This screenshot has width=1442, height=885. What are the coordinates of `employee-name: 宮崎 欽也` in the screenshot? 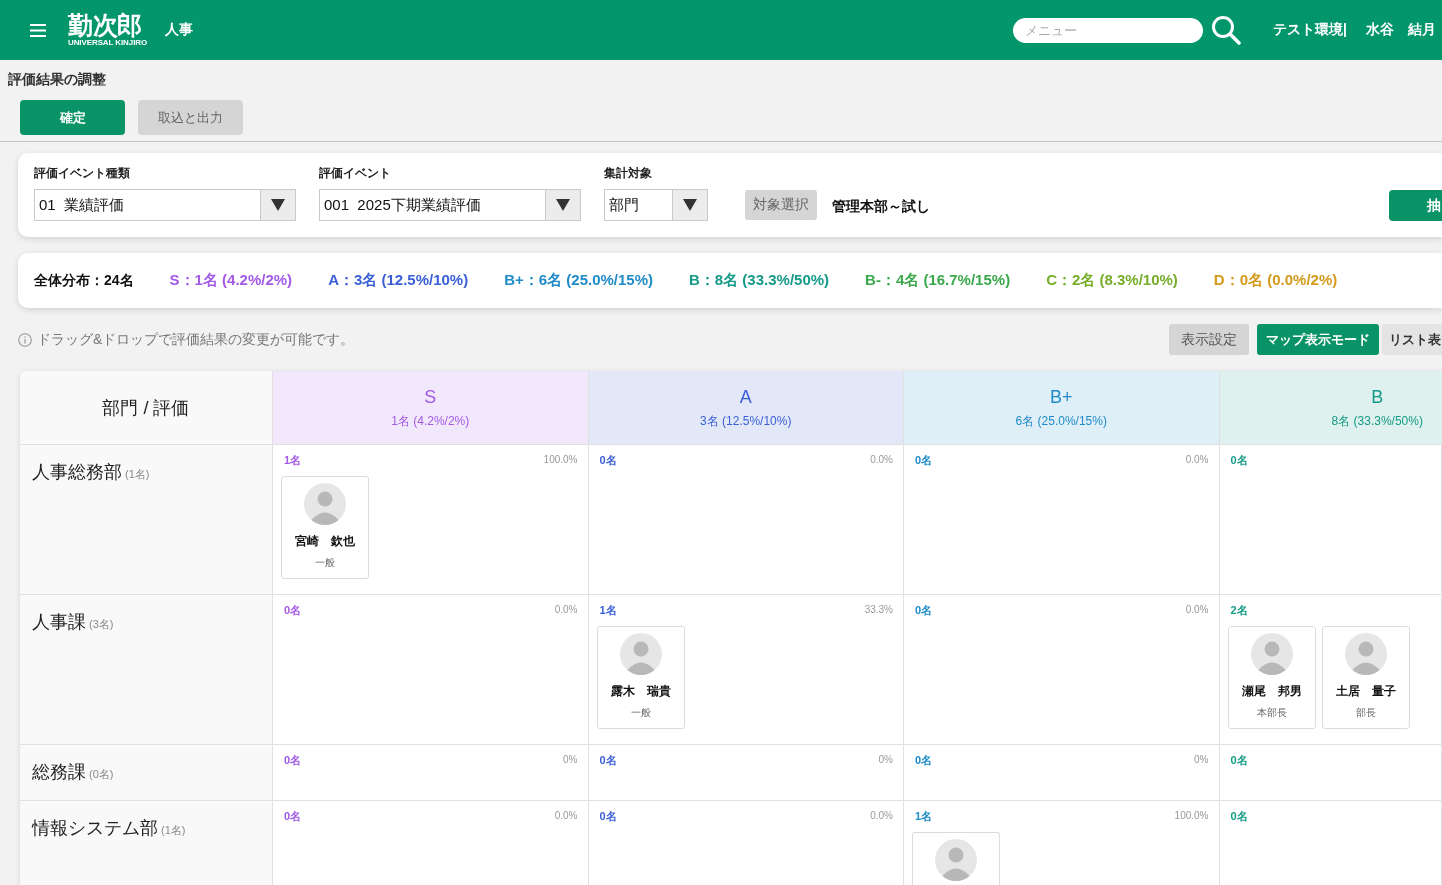 It's located at (325, 541).